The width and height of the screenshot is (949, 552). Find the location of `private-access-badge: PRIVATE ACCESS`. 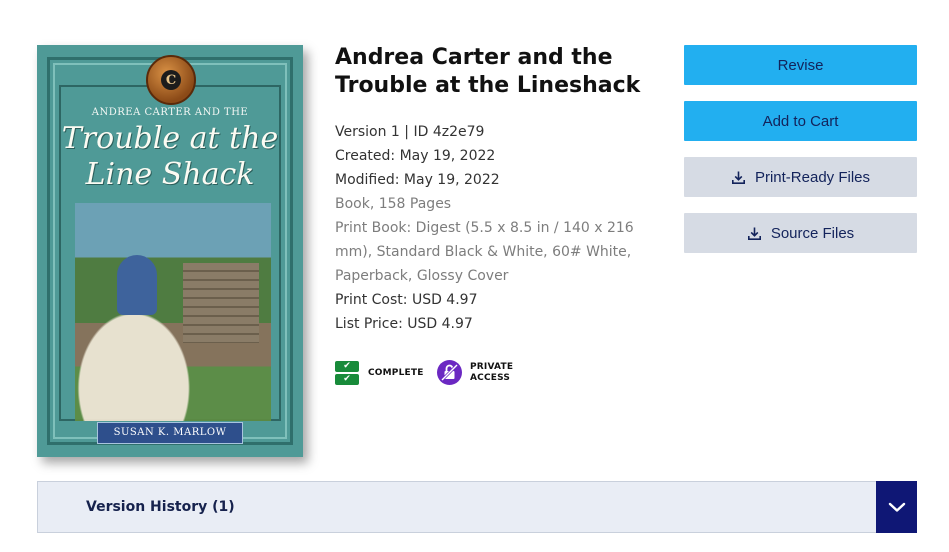

private-access-badge: PRIVATE ACCESS is located at coordinates (475, 372).